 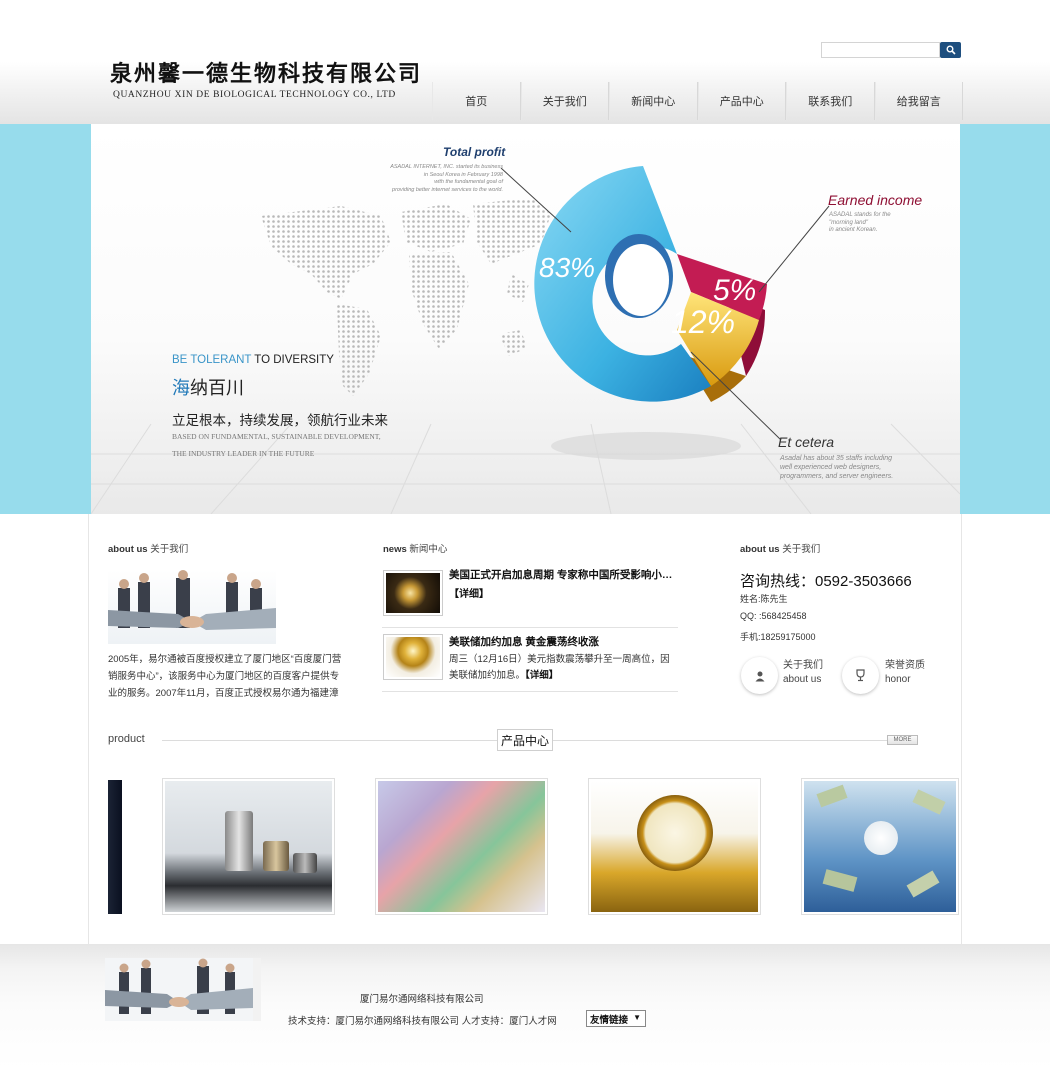 What do you see at coordinates (530, 596) in the screenshot?
I see `news-item: 美国正式开启加息周期 专家称中国所受影响小于… 【详细】` at bounding box center [530, 596].